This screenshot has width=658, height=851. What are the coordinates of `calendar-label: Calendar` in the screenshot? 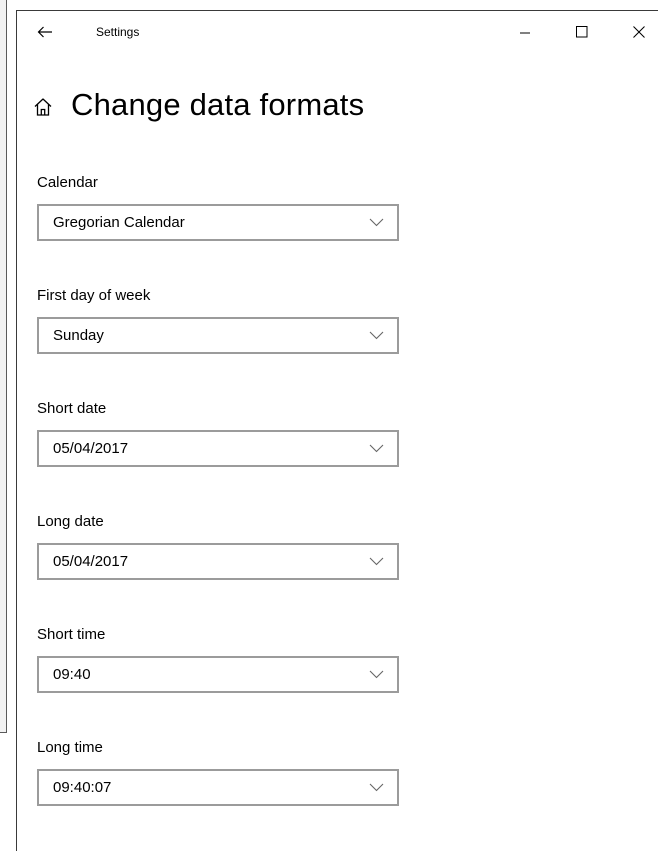 It's located at (67, 182).